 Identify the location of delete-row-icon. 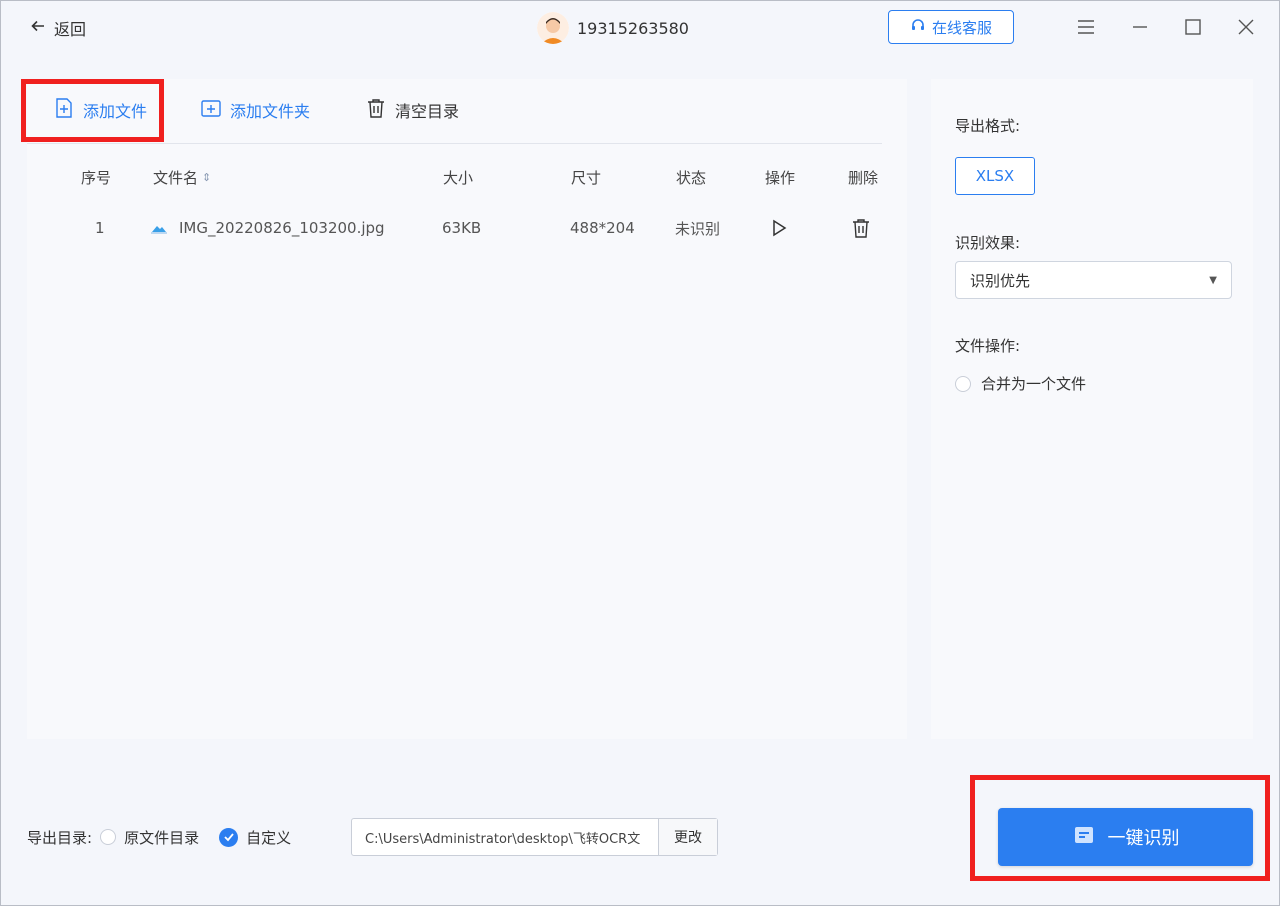
(861, 228).